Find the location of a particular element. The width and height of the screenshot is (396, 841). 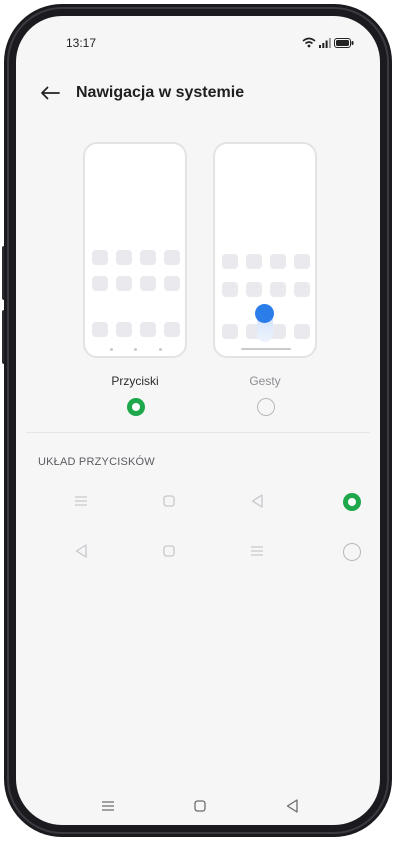

layout-option-2-radio is located at coordinates (352, 552).